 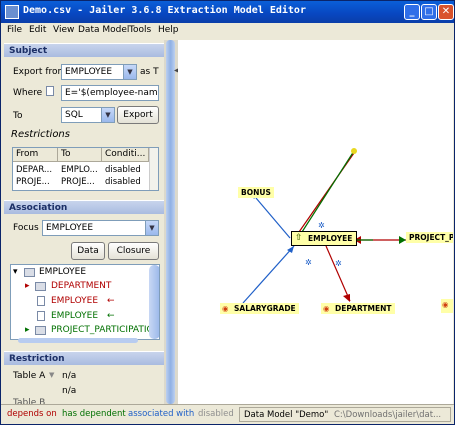 What do you see at coordinates (84, 358) in the screenshot?
I see `restriction-header: Restriction` at bounding box center [84, 358].